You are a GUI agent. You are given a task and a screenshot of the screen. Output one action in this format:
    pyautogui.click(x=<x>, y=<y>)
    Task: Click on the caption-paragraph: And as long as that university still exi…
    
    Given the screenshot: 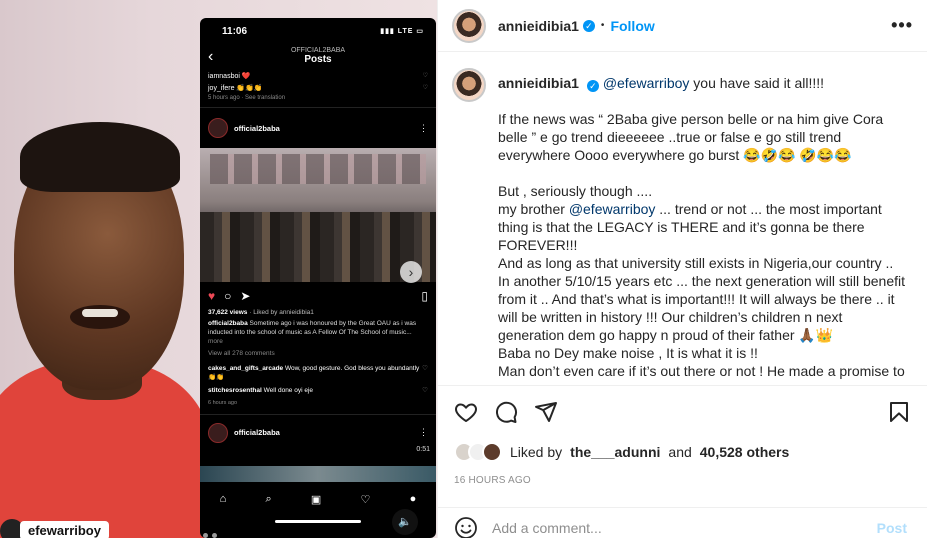 What is the action you would take?
    pyautogui.click(x=702, y=317)
    